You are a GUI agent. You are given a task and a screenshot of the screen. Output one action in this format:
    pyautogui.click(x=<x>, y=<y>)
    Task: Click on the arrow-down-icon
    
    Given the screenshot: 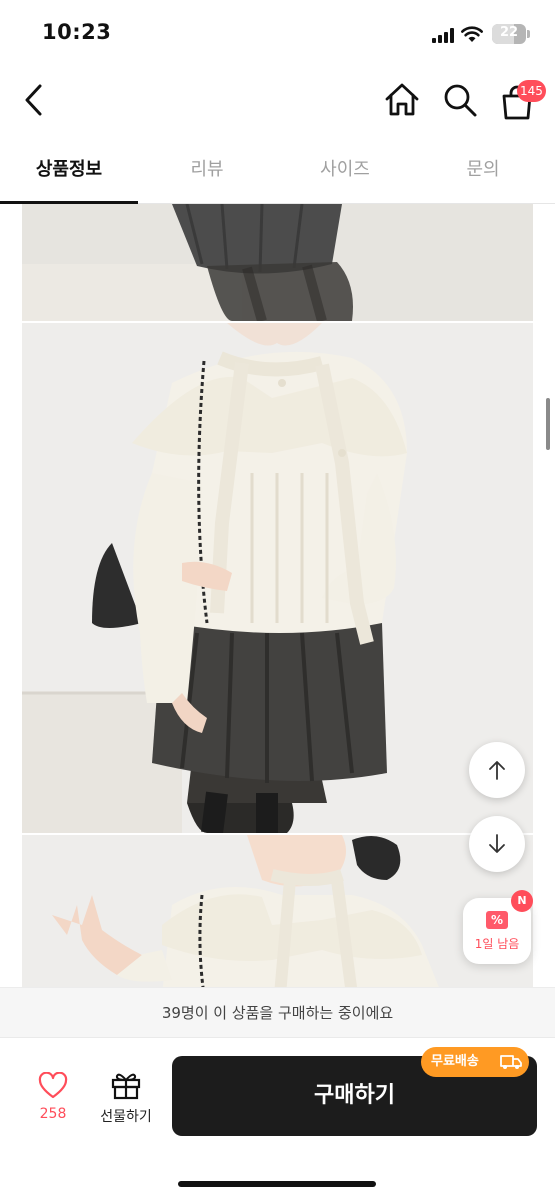 What is the action you would take?
    pyautogui.click(x=497, y=843)
    